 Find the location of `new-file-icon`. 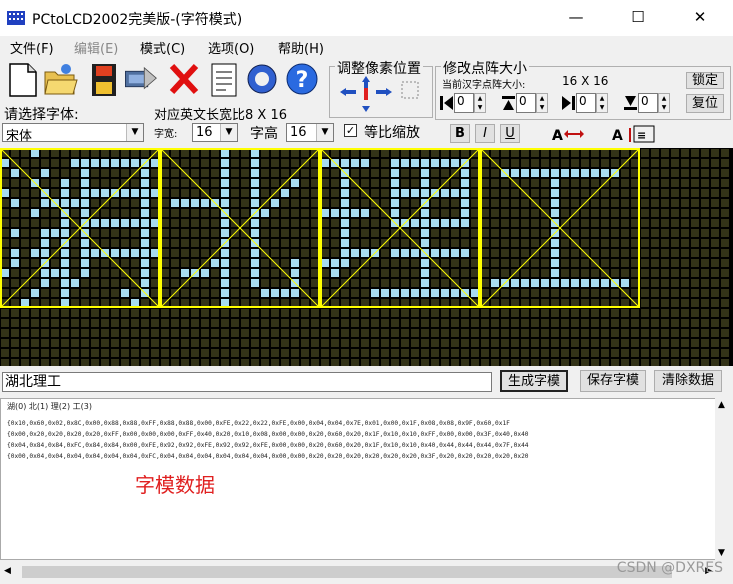

new-file-icon is located at coordinates (22, 79).